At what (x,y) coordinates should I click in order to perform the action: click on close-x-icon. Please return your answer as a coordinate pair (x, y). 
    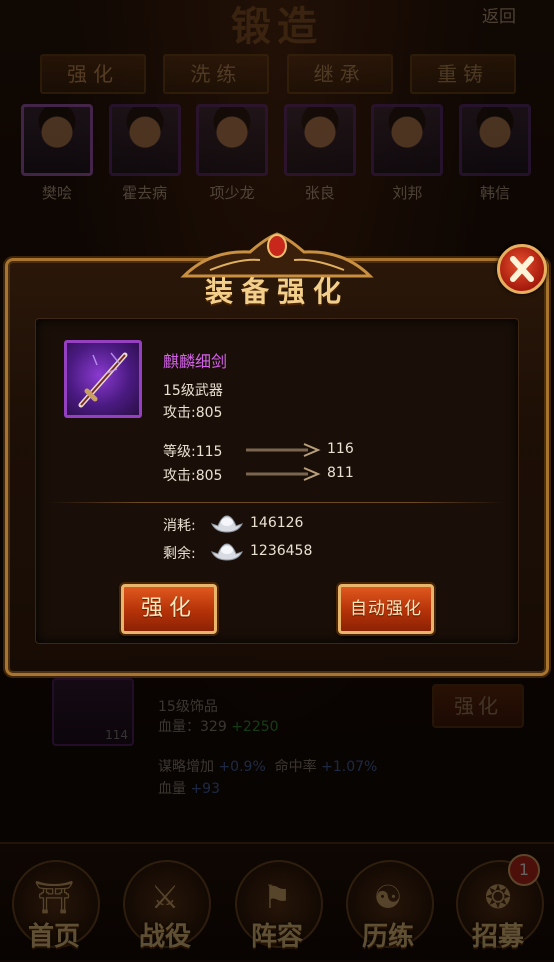
    Looking at the image, I should click on (522, 269).